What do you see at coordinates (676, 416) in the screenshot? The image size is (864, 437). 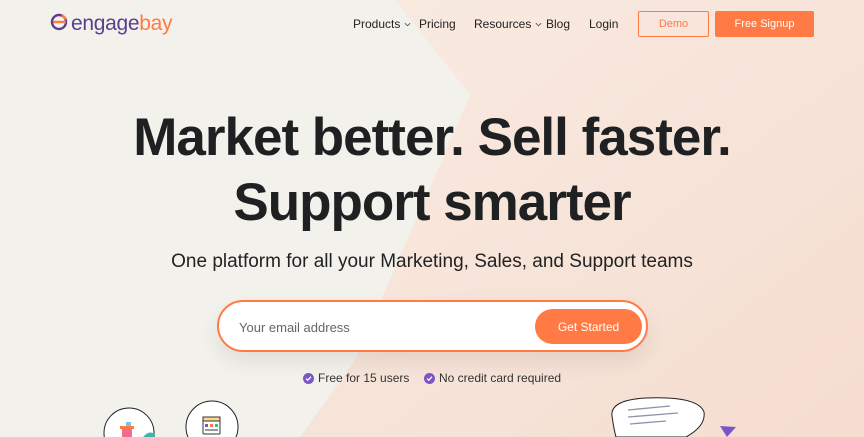 I see `illustration-chat-bubble-icon` at bounding box center [676, 416].